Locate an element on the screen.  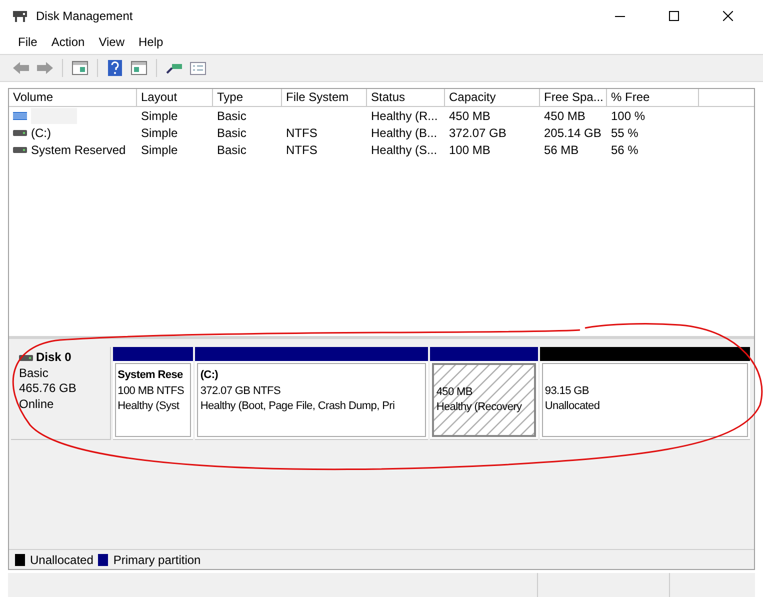
back-arrow-icon is located at coordinates (21, 68).